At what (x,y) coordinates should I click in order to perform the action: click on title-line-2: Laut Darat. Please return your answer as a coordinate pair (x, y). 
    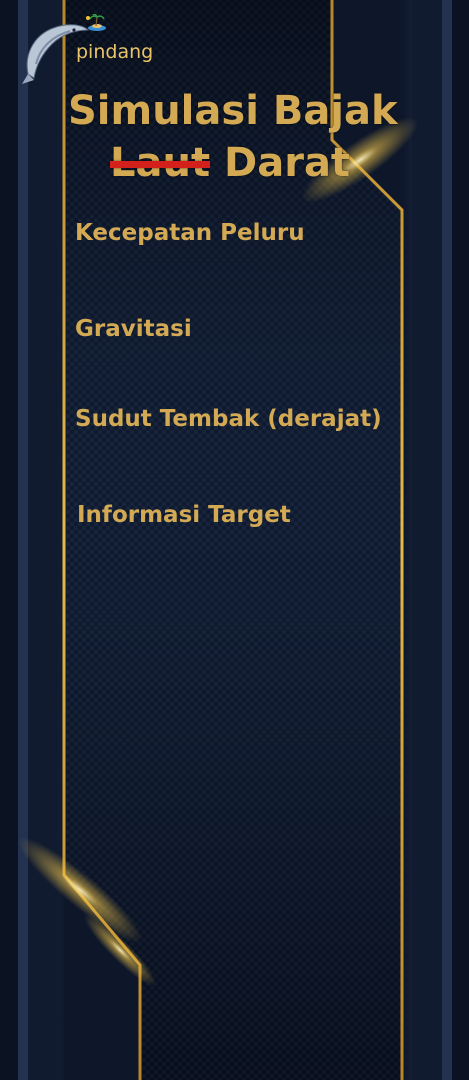
    Looking at the image, I should click on (240, 163).